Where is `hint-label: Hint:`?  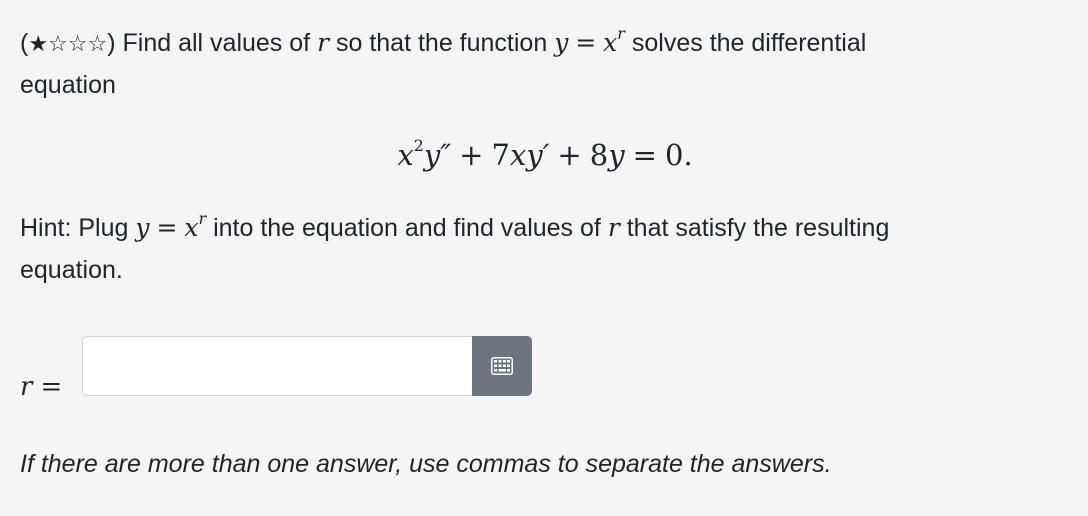 hint-label: Hint: is located at coordinates (46, 228).